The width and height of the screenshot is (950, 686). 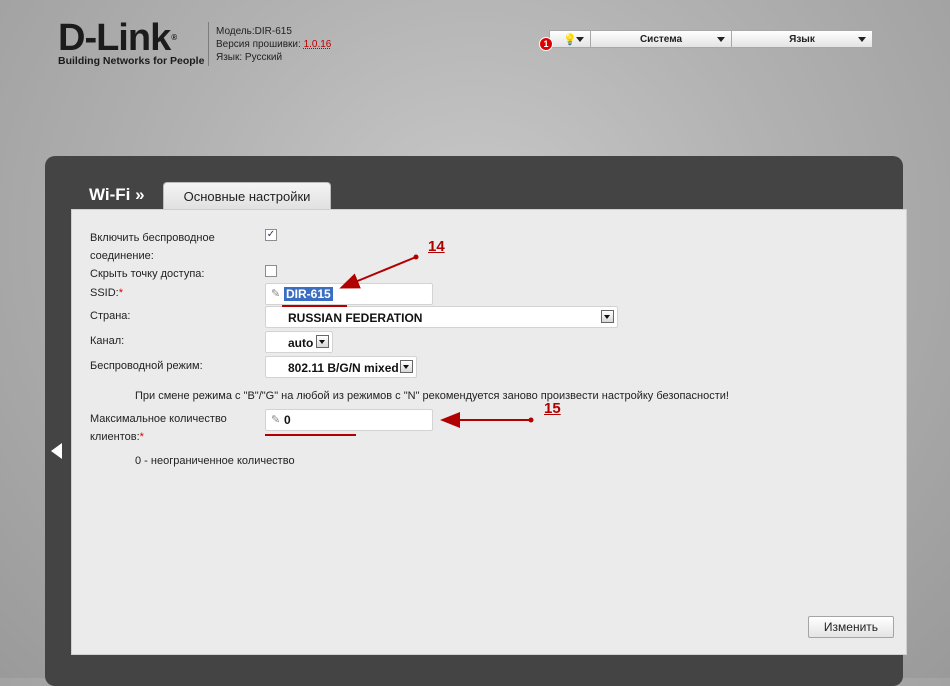 What do you see at coordinates (349, 294) in the screenshot?
I see `ssid-input: ✎ DIR-615` at bounding box center [349, 294].